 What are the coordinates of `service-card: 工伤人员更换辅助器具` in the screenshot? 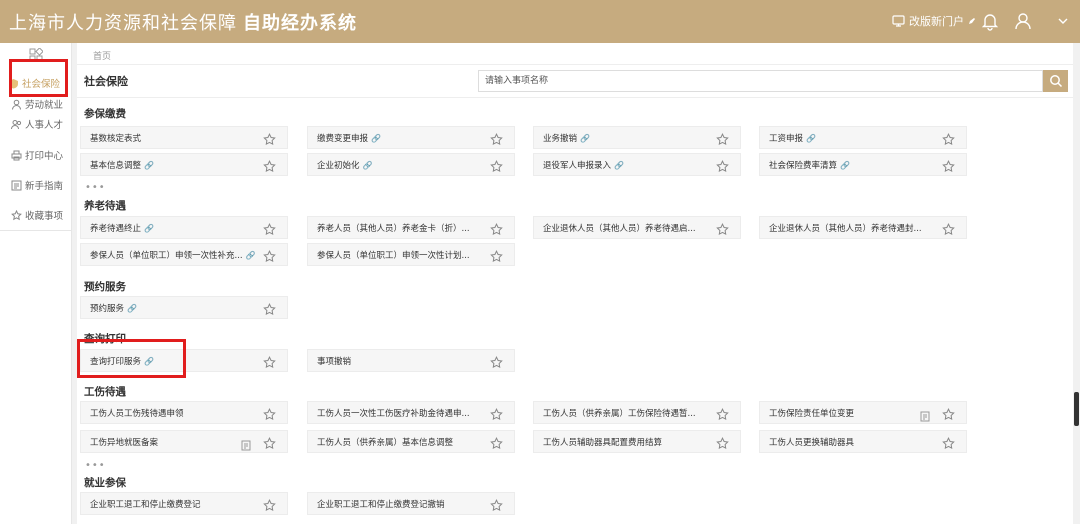 It's located at (863, 441).